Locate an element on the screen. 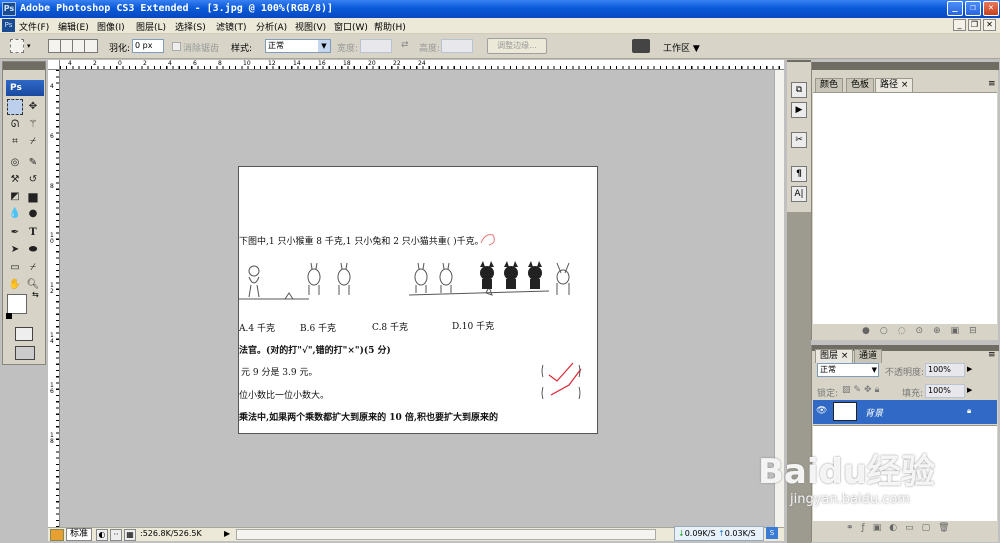 This screenshot has height=543, width=1000. layers-footer-icons: ⚭ƒ▣◐▭▢🗑︎ is located at coordinates (902, 528).